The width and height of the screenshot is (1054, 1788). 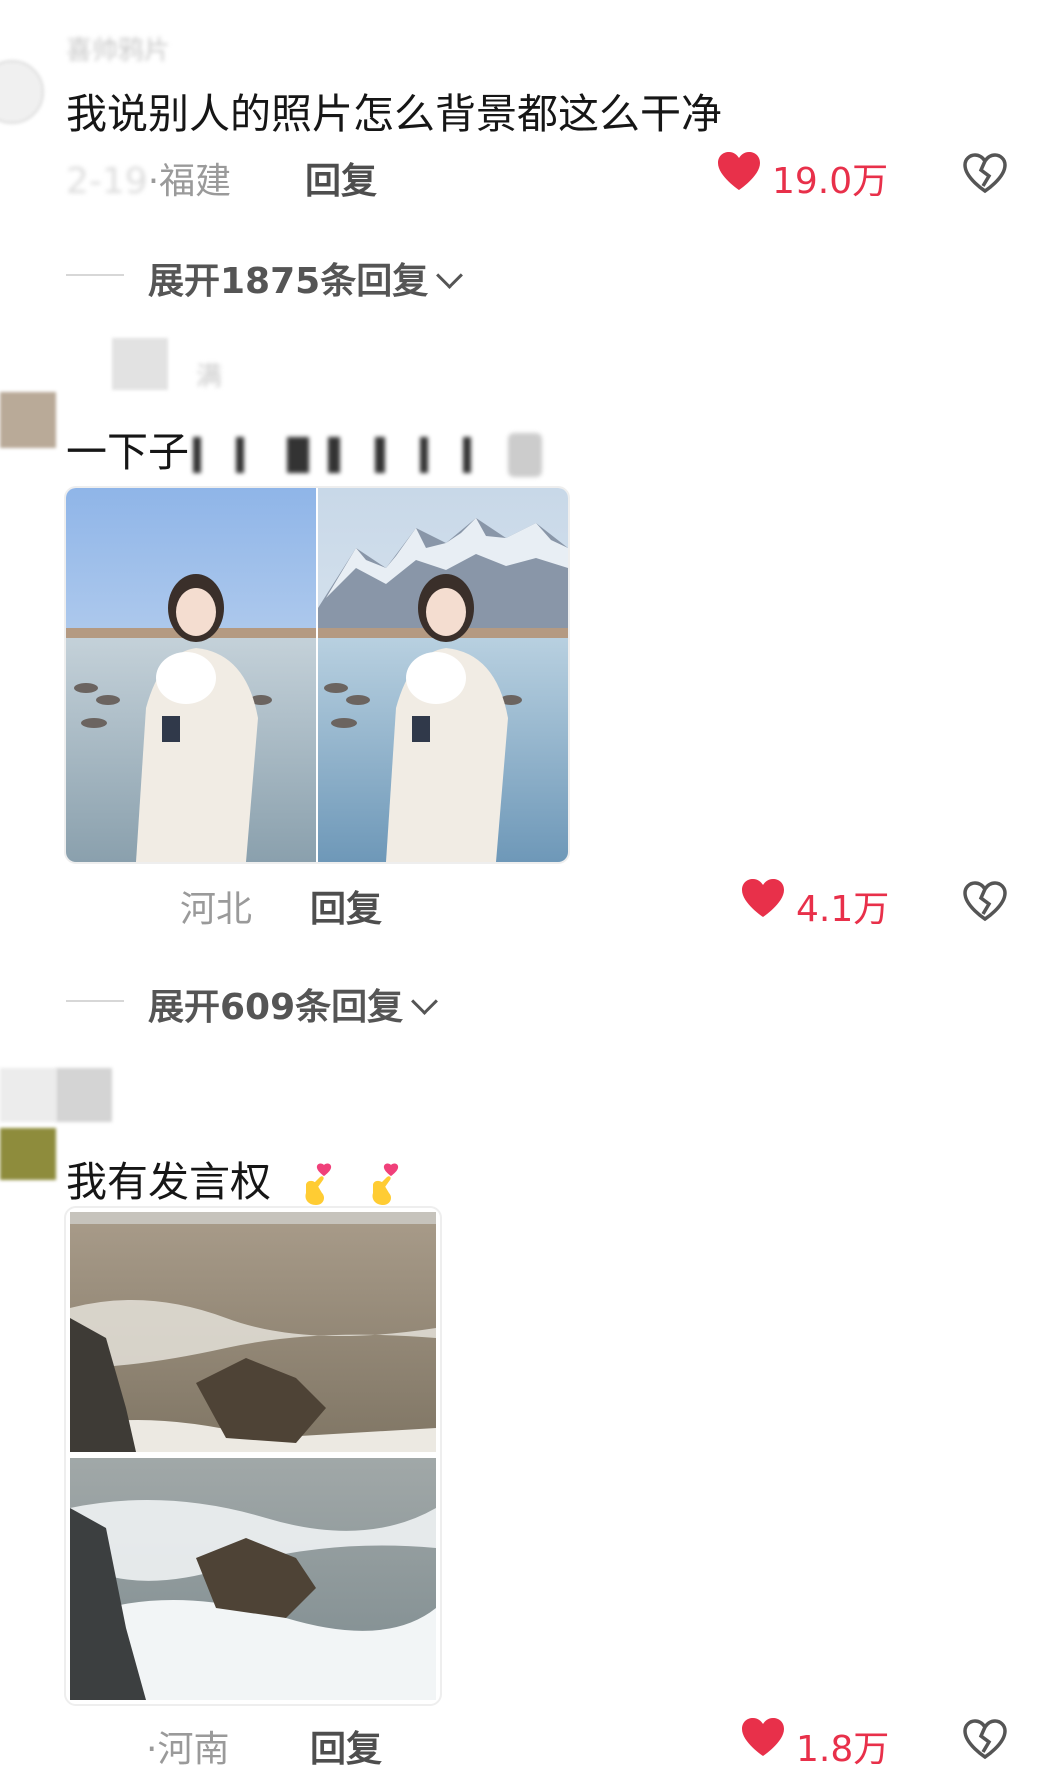 I want to click on username: 满, so click(x=209, y=374).